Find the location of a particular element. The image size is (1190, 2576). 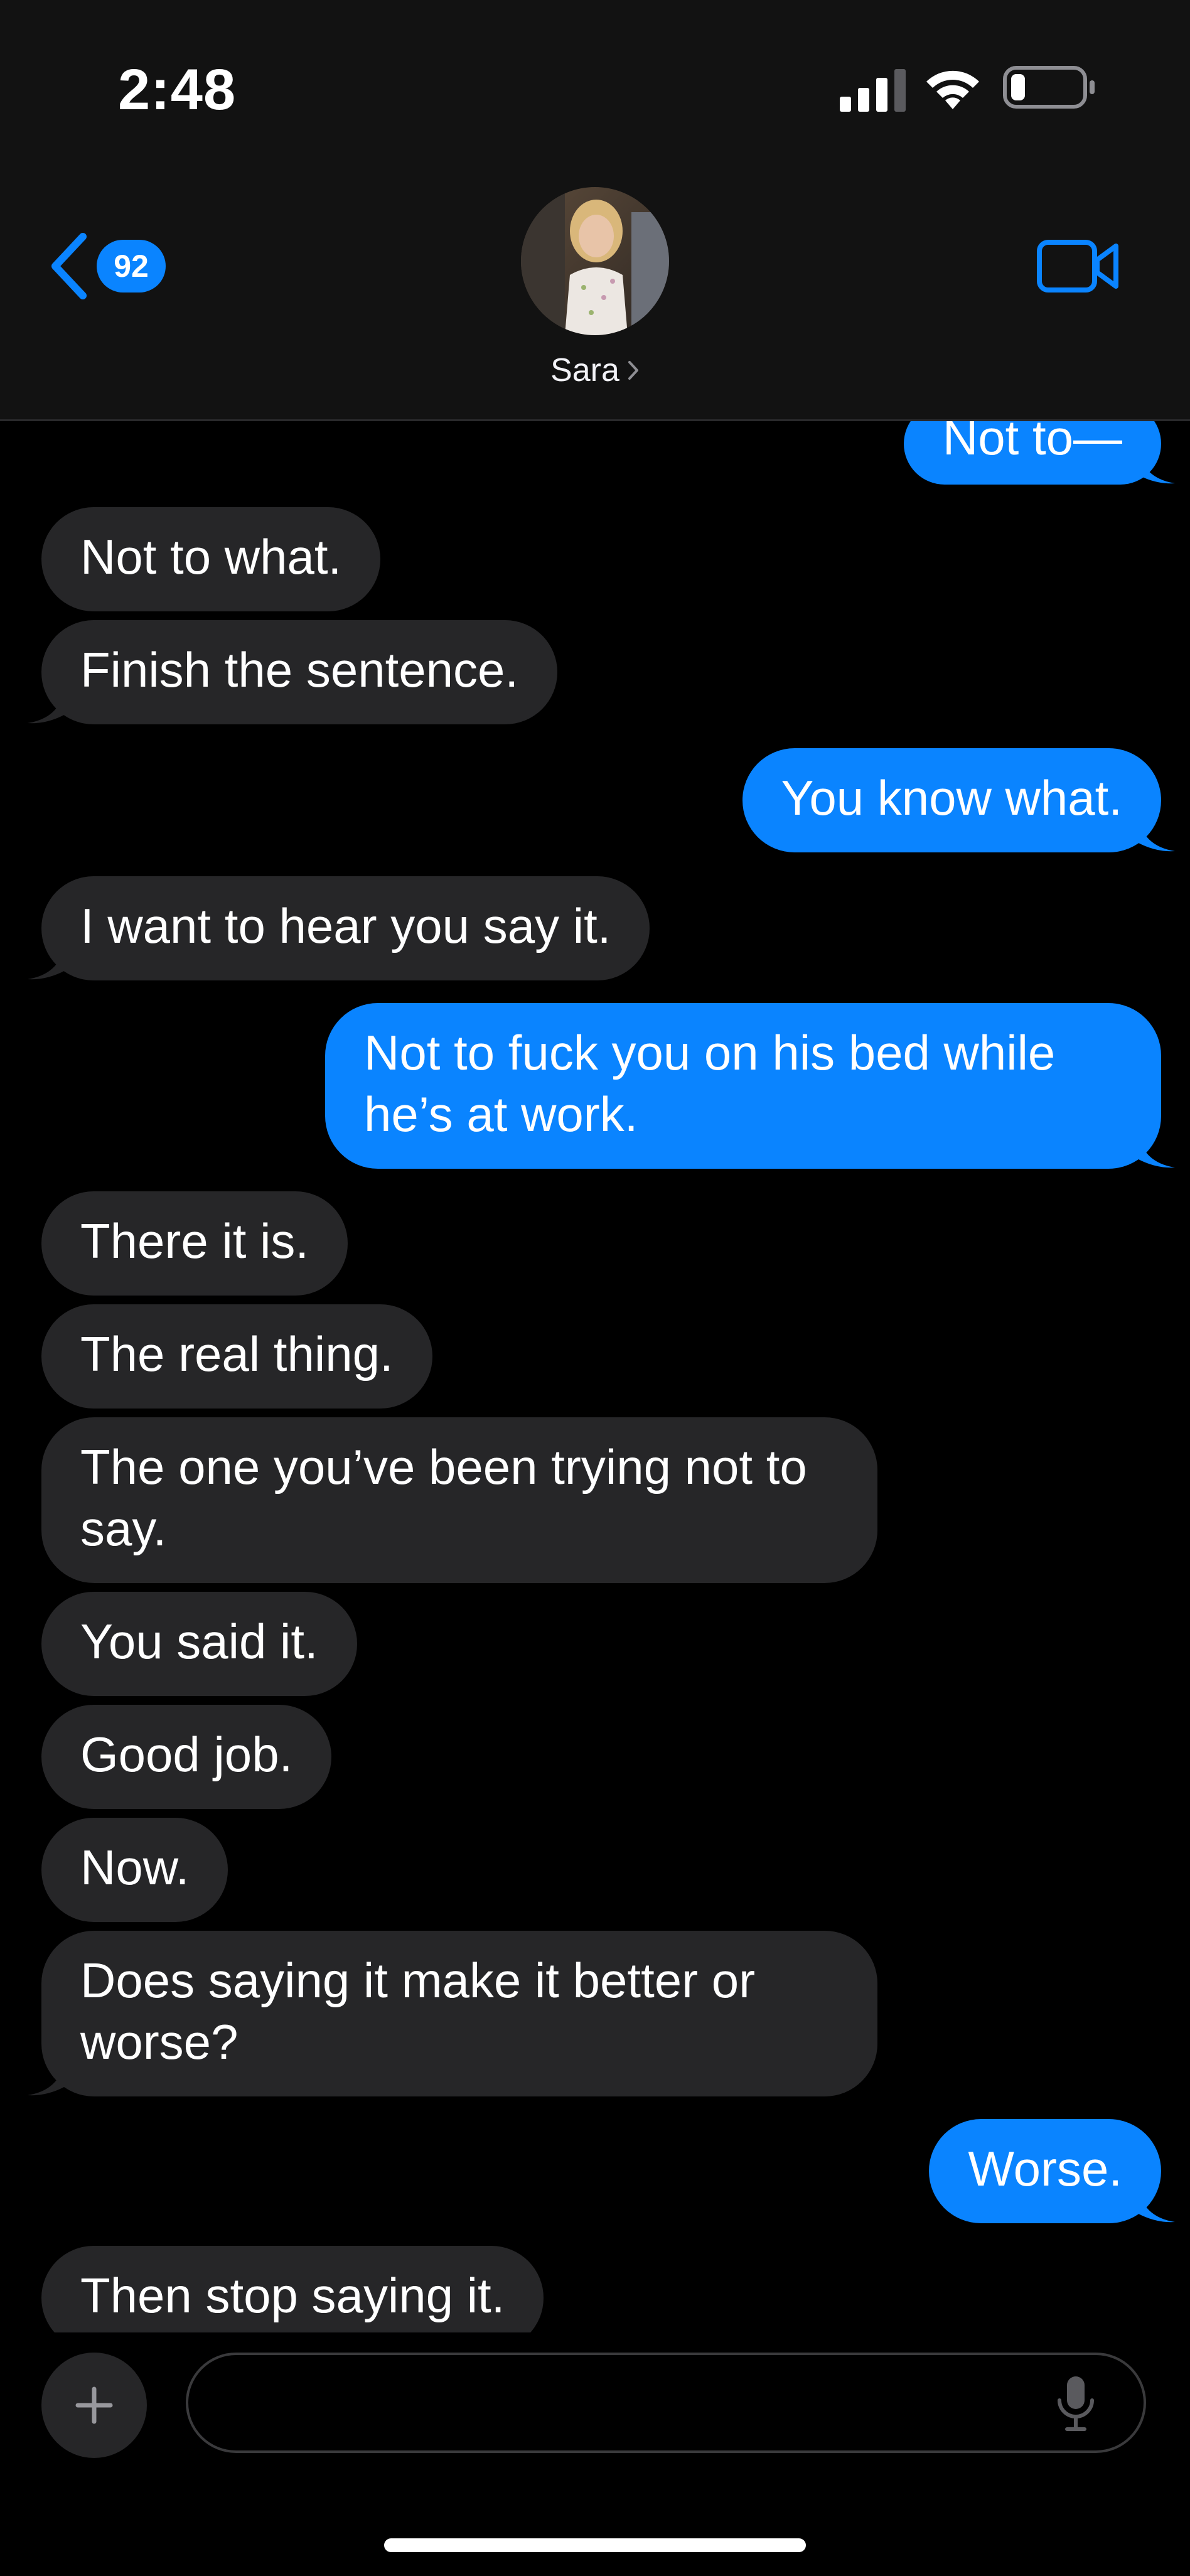

message-incoming: Not to what. is located at coordinates (211, 559).